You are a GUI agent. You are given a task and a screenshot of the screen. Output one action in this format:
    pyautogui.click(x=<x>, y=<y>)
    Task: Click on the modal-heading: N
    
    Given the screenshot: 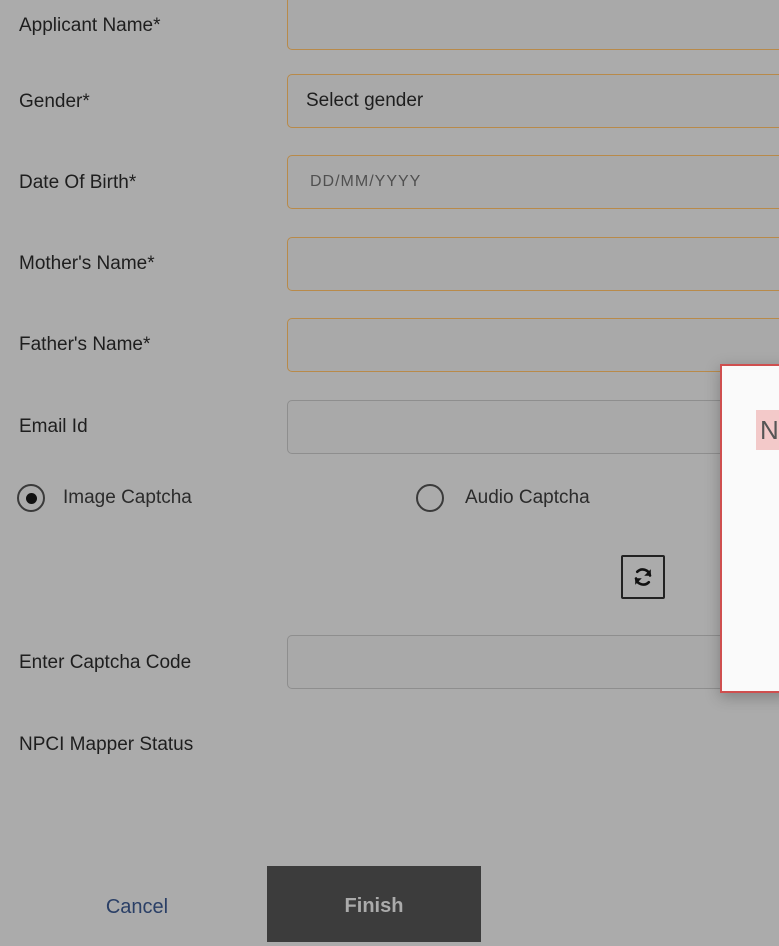 What is the action you would take?
    pyautogui.click(x=767, y=430)
    